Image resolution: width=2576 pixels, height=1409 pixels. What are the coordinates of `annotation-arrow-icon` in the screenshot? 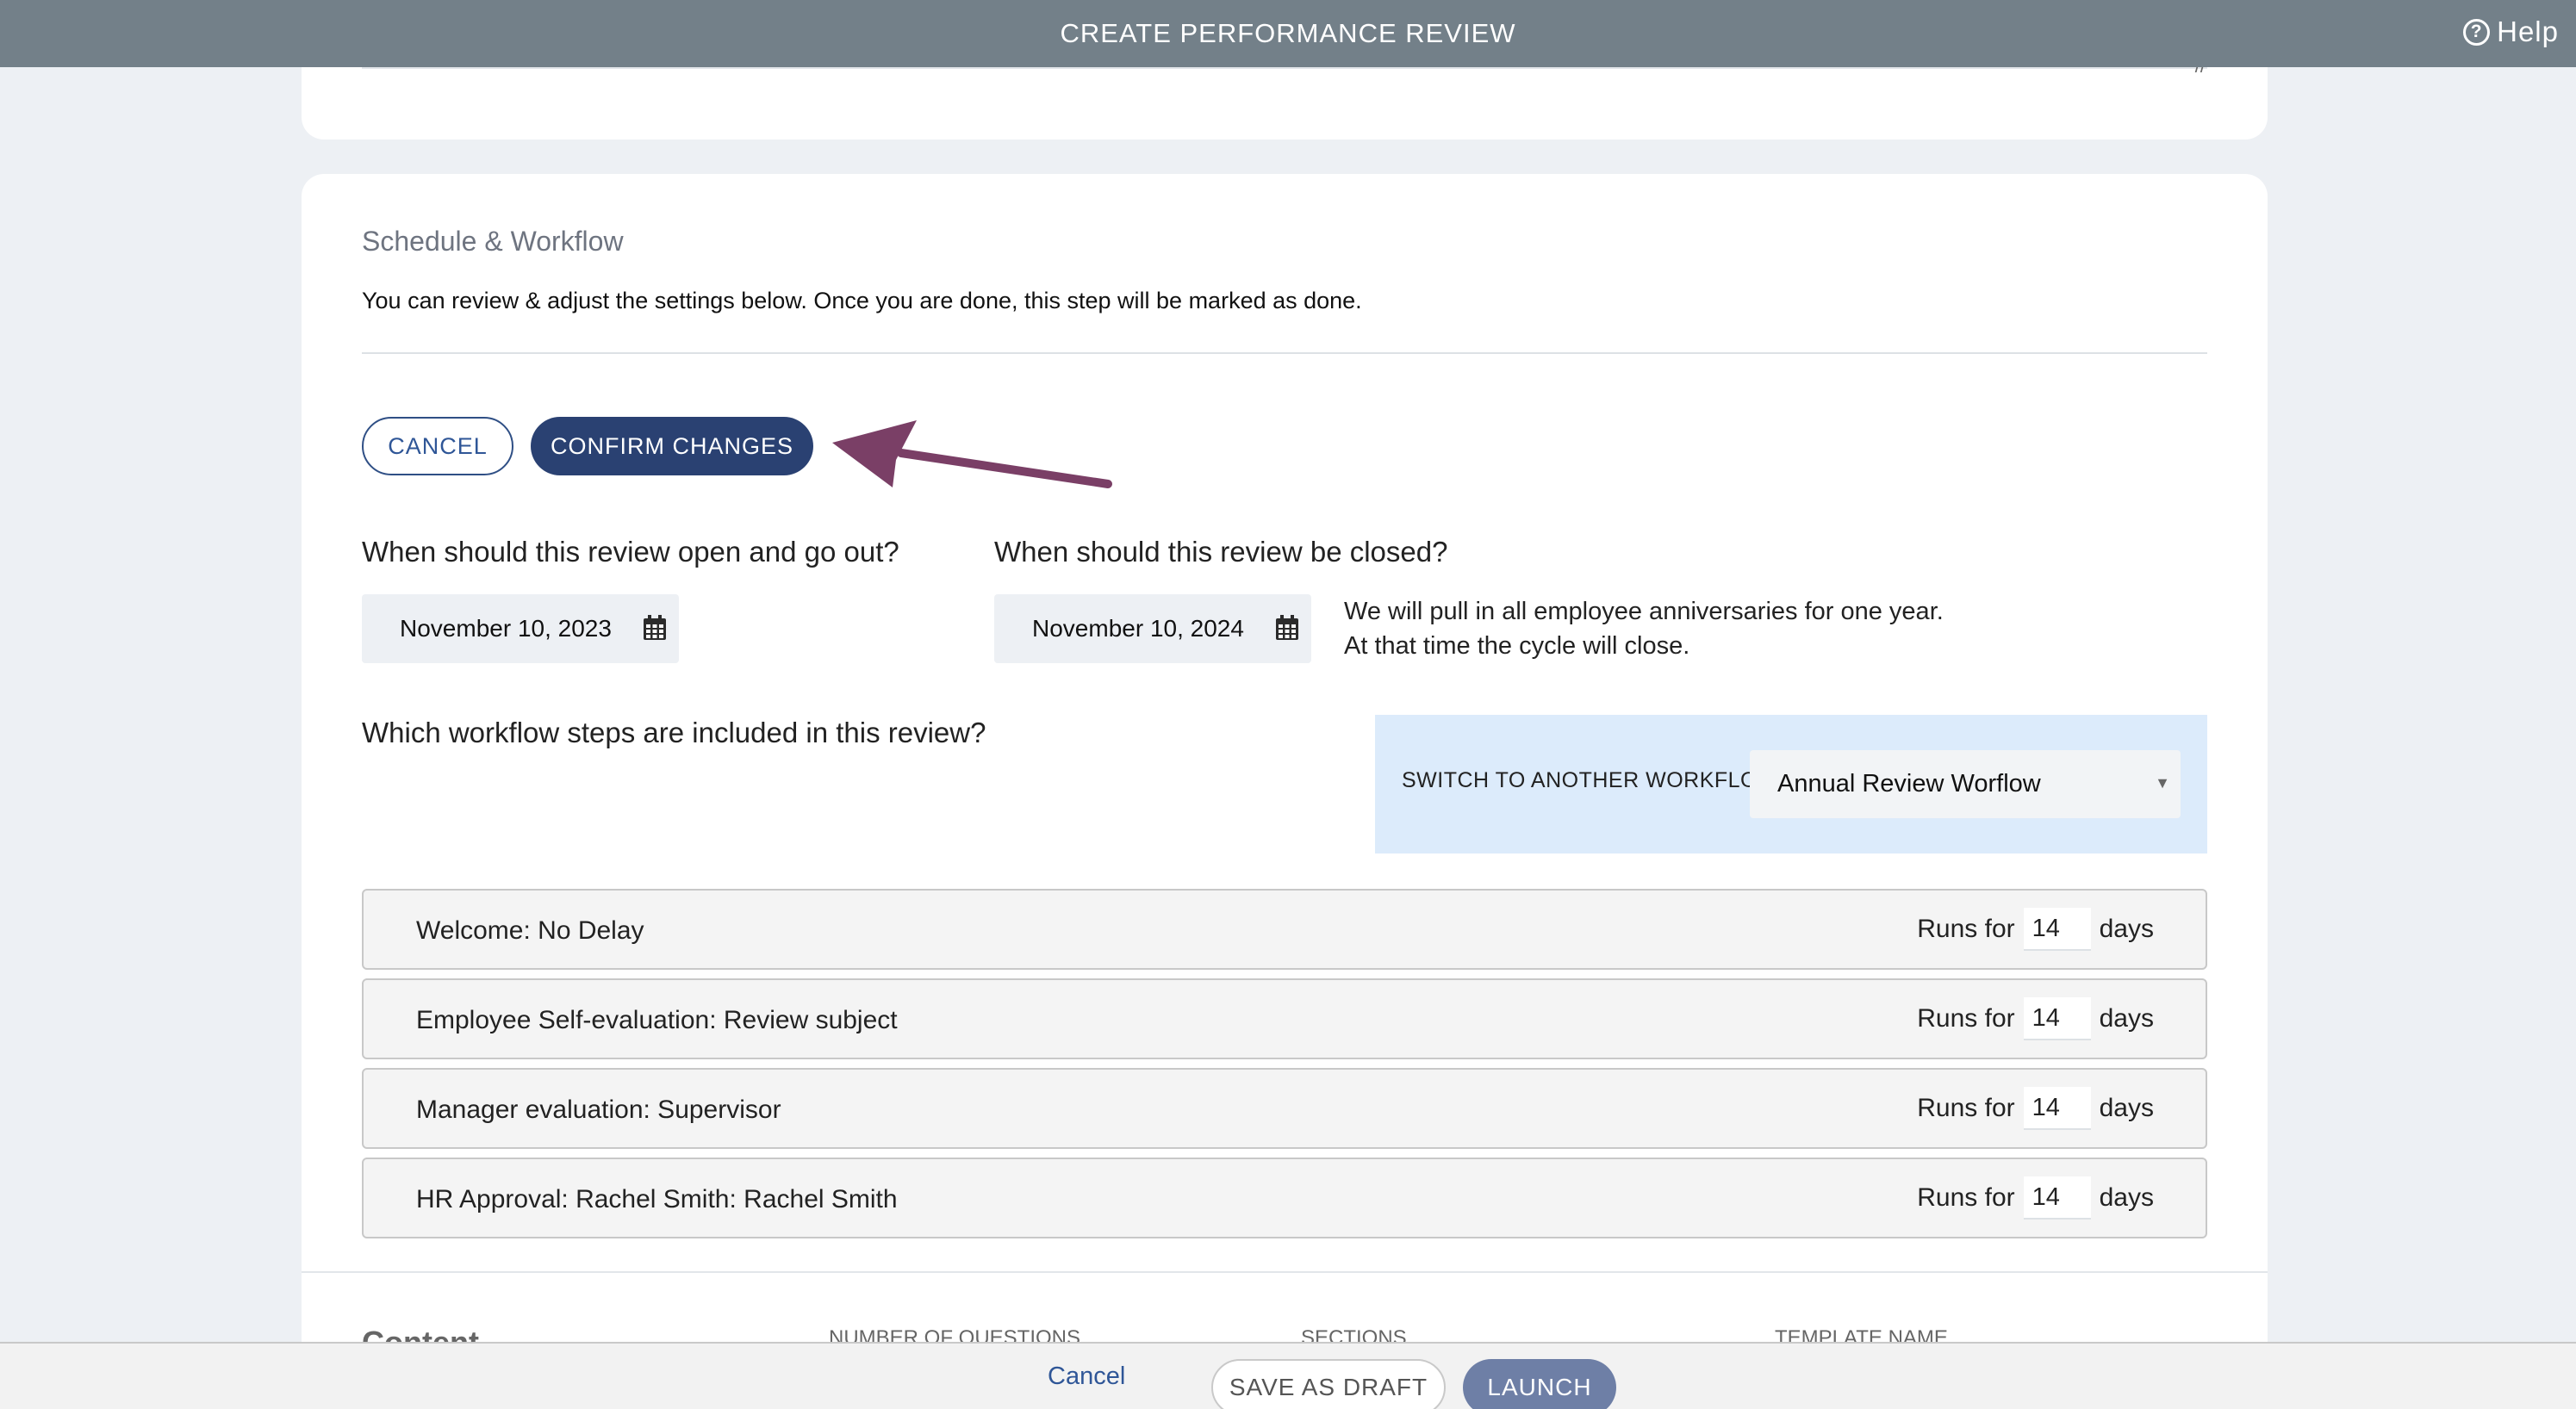 It's located at (972, 454).